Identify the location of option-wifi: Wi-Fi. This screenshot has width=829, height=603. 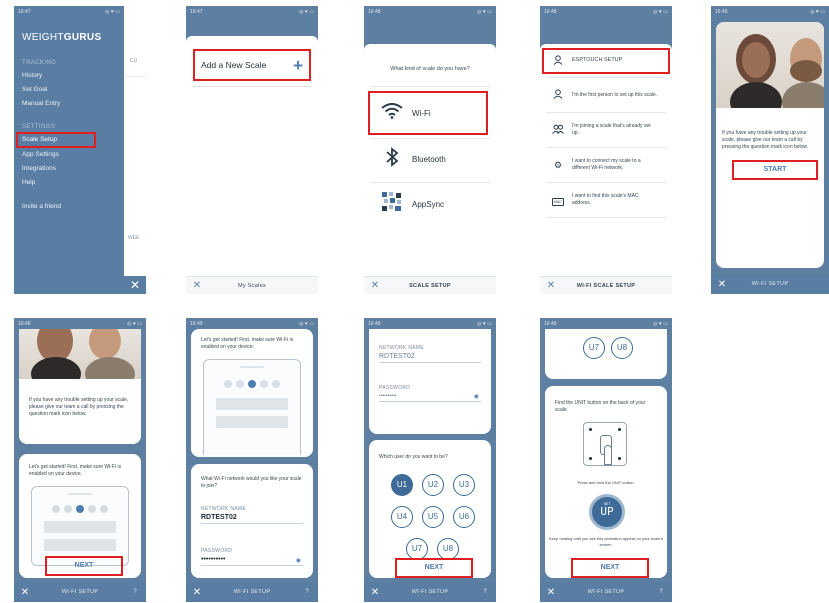
(428, 113).